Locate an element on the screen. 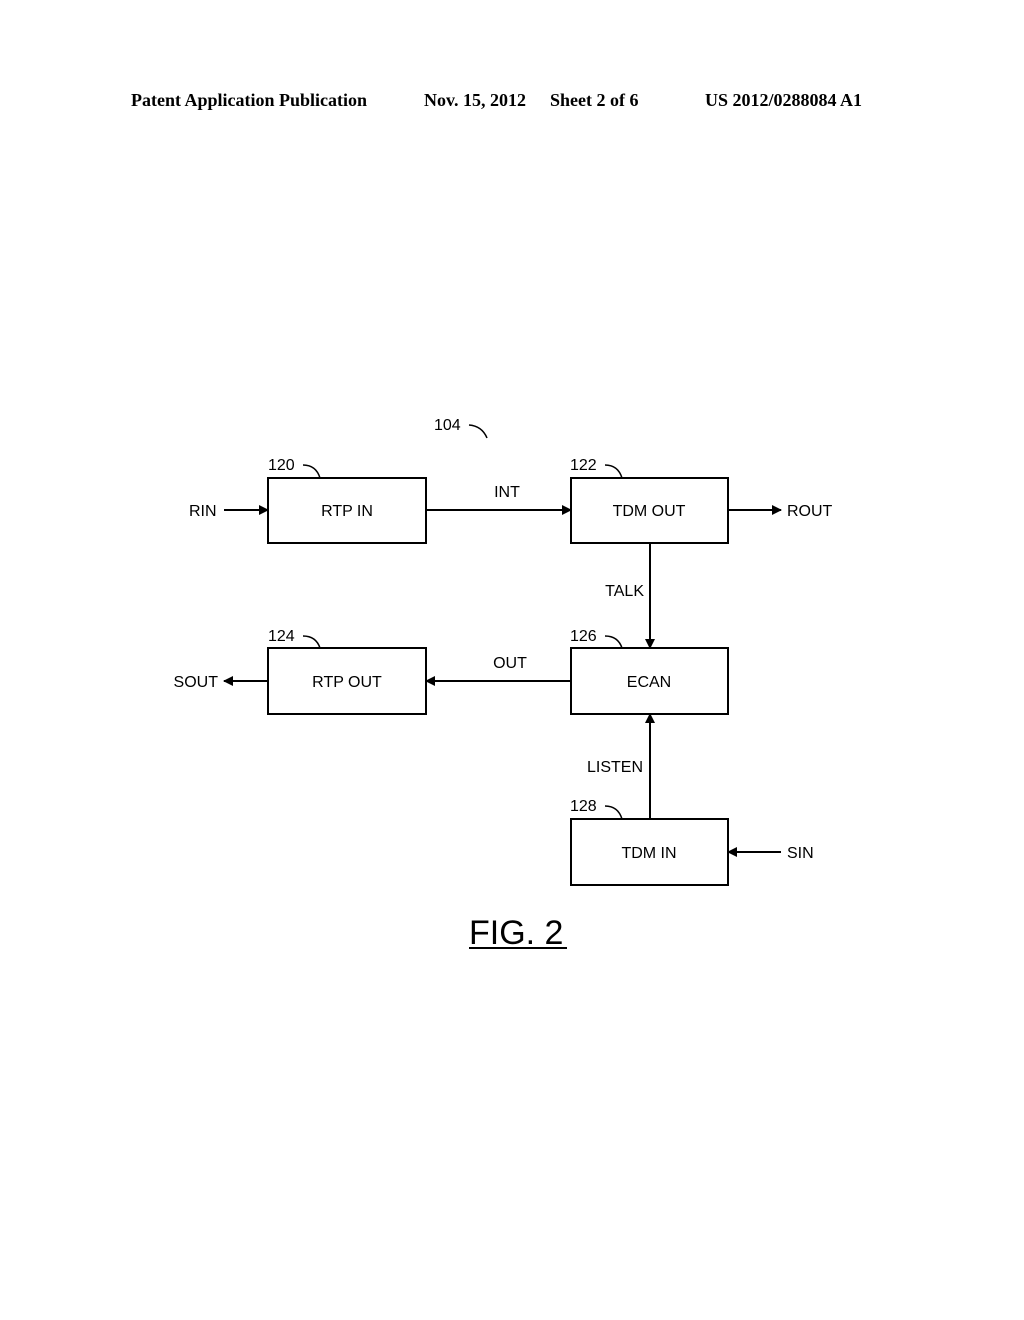 The width and height of the screenshot is (1024, 1320). block-rtp-in-label: RTP IN is located at coordinates (347, 511).